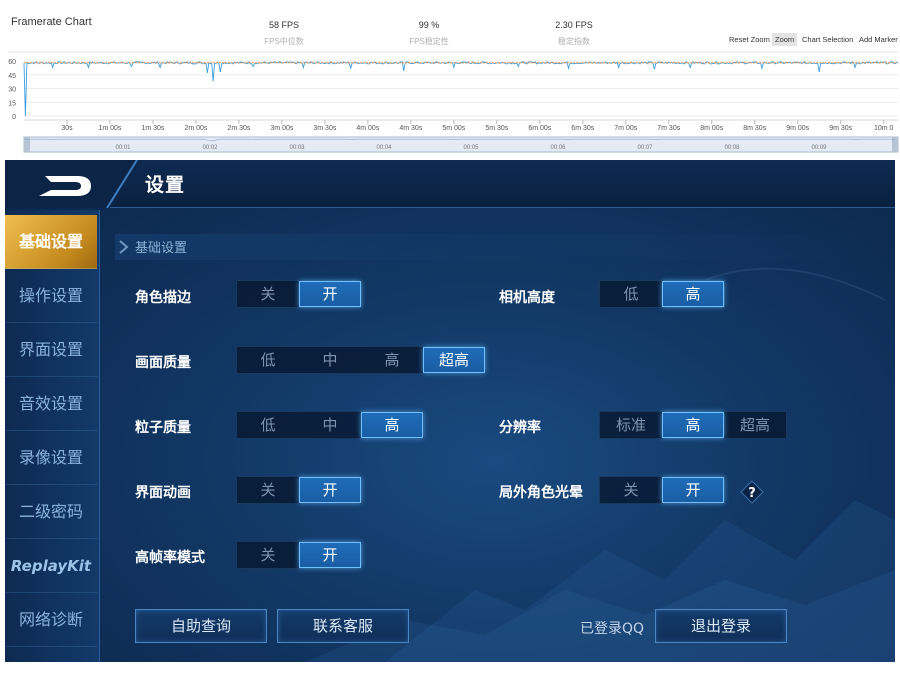 The height and width of the screenshot is (675, 900). What do you see at coordinates (884, 128) in the screenshot?
I see `x-tick-label: 10m 0` at bounding box center [884, 128].